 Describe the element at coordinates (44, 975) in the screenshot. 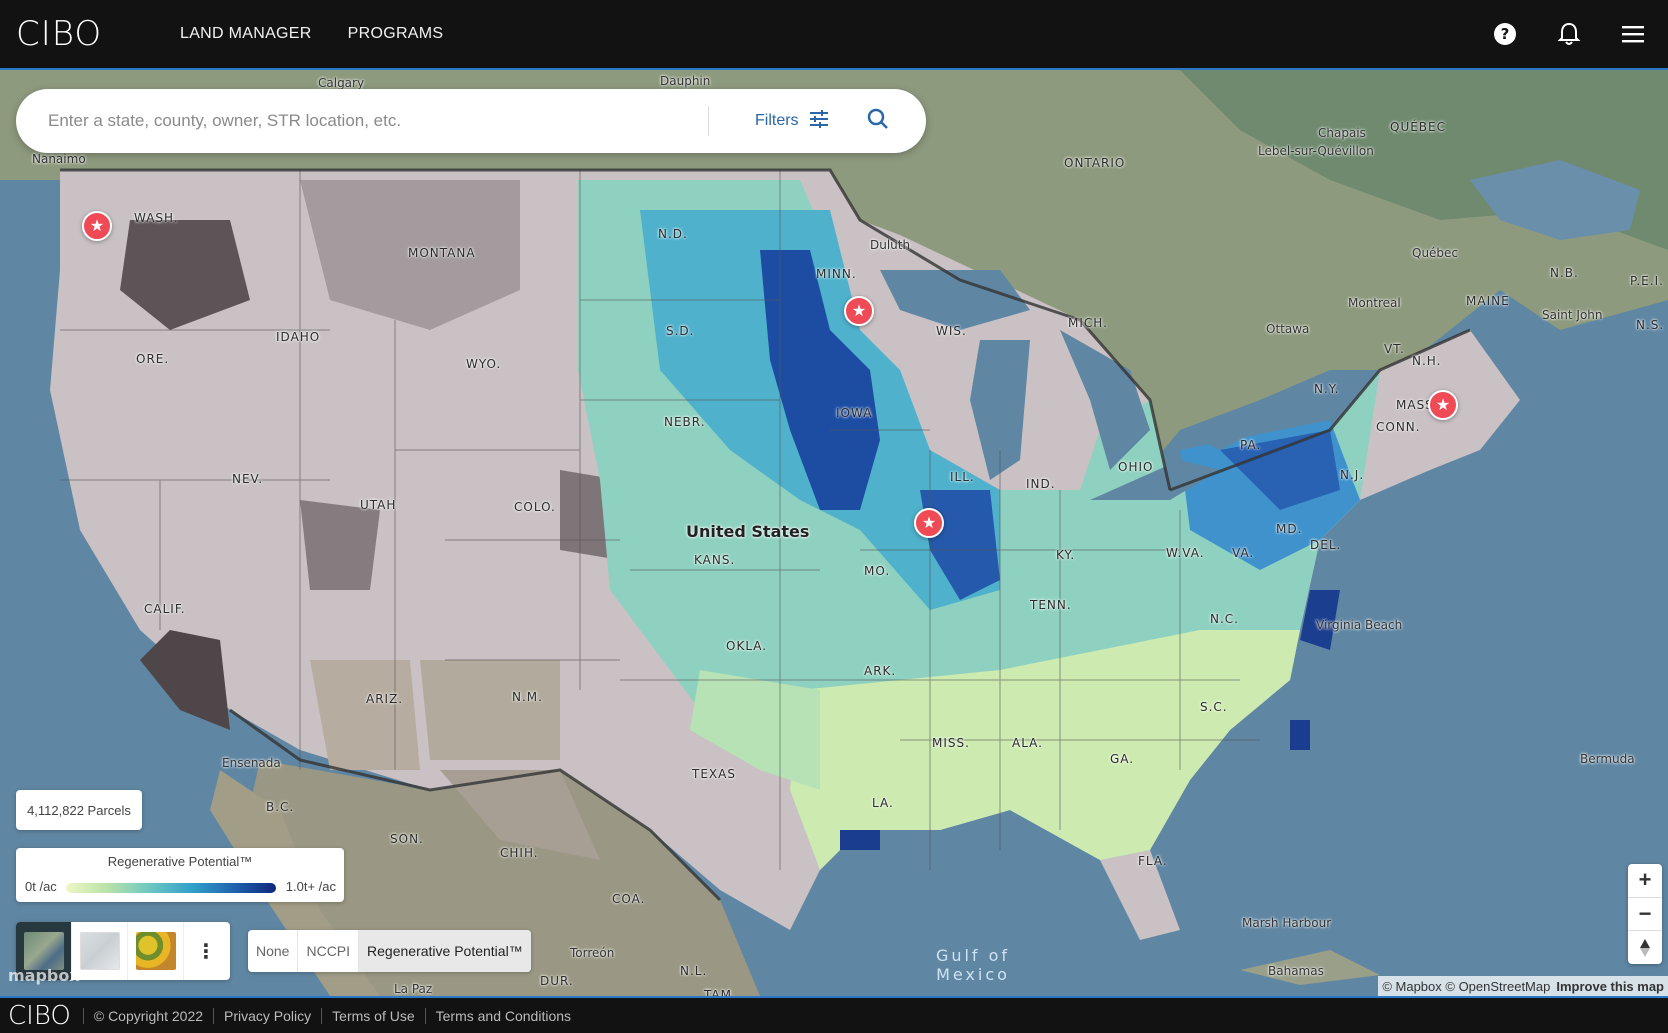

I see `mapbox-logo: mapbox` at that location.